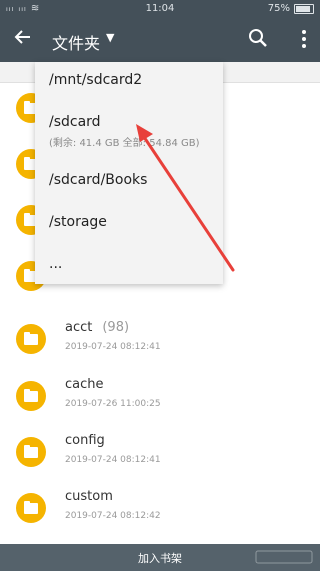  What do you see at coordinates (84, 384) in the screenshot?
I see `folder-name: cache` at bounding box center [84, 384].